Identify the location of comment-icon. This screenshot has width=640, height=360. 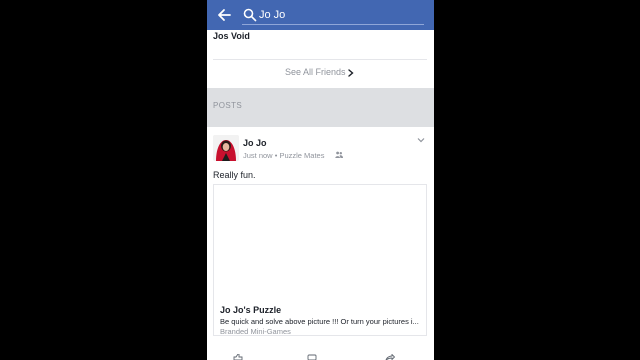
(312, 357).